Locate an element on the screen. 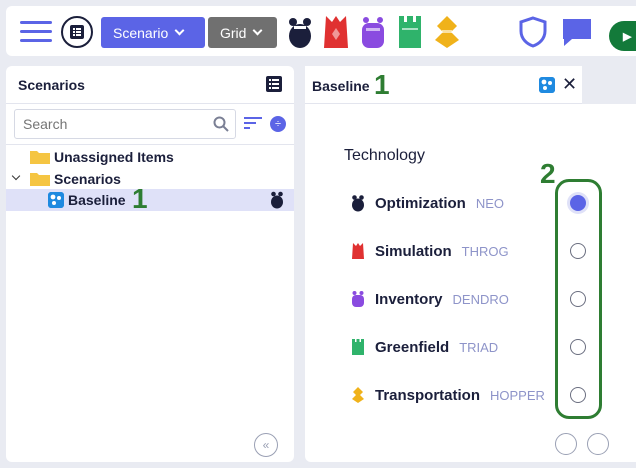  grid-dropdown: Grid is located at coordinates (242, 32).